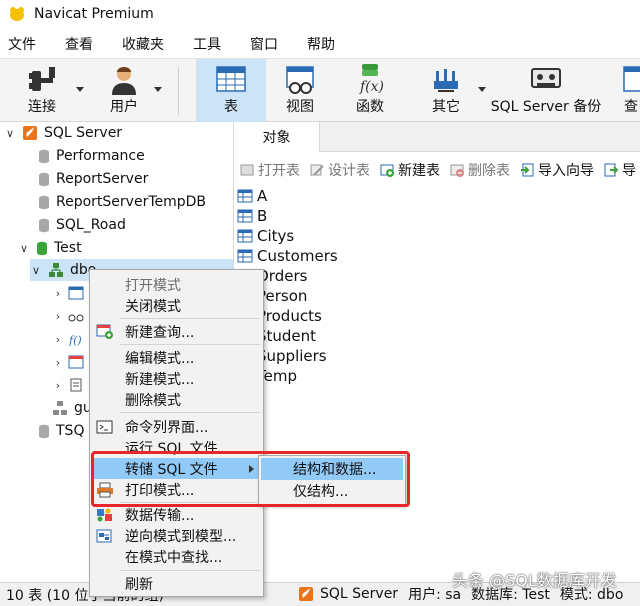 The width and height of the screenshot is (640, 606). I want to click on connect-label: 连接, so click(42, 107).